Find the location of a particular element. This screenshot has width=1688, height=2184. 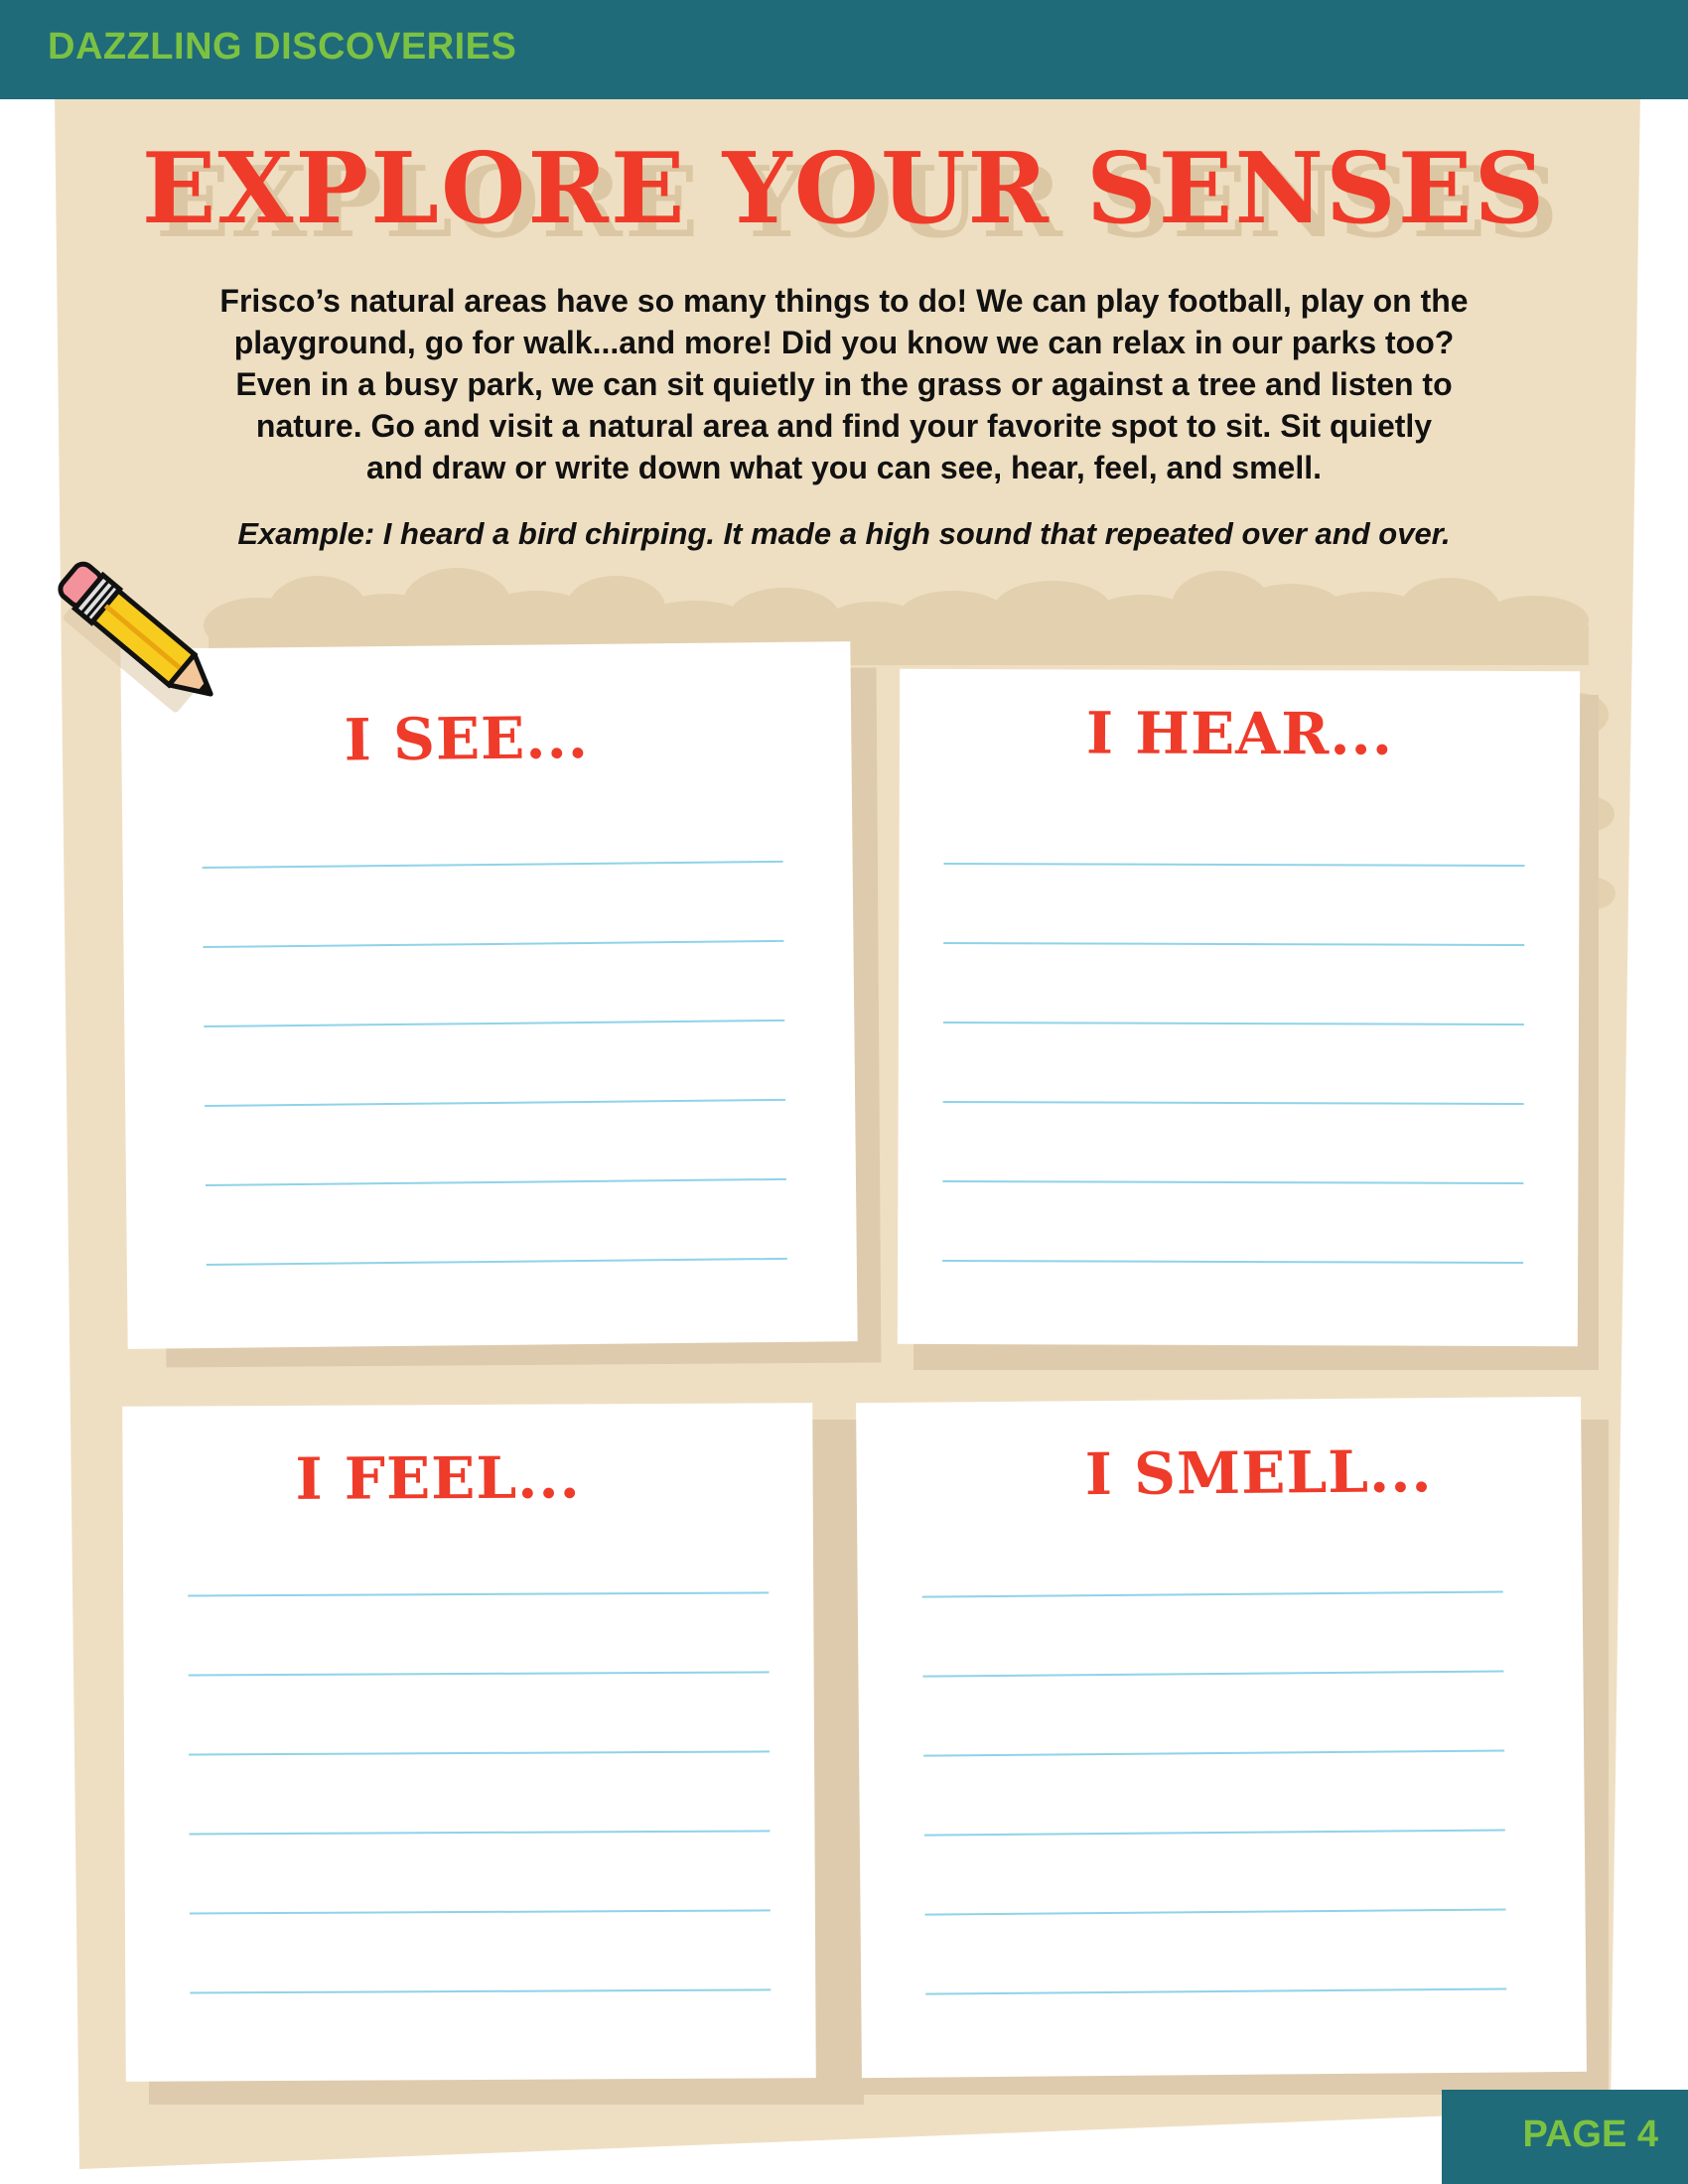

title-wrap: EXPLORE YOUR SENSES is located at coordinates (844, 189).